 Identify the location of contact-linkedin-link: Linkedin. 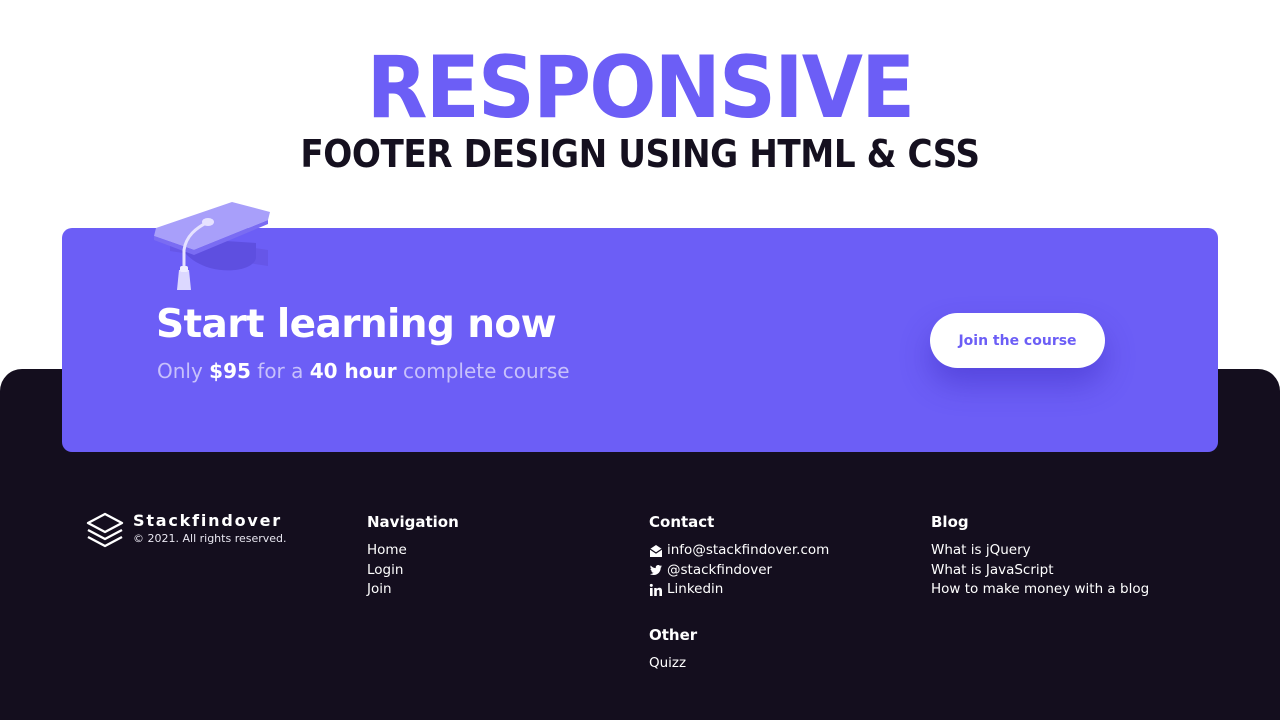
(695, 590).